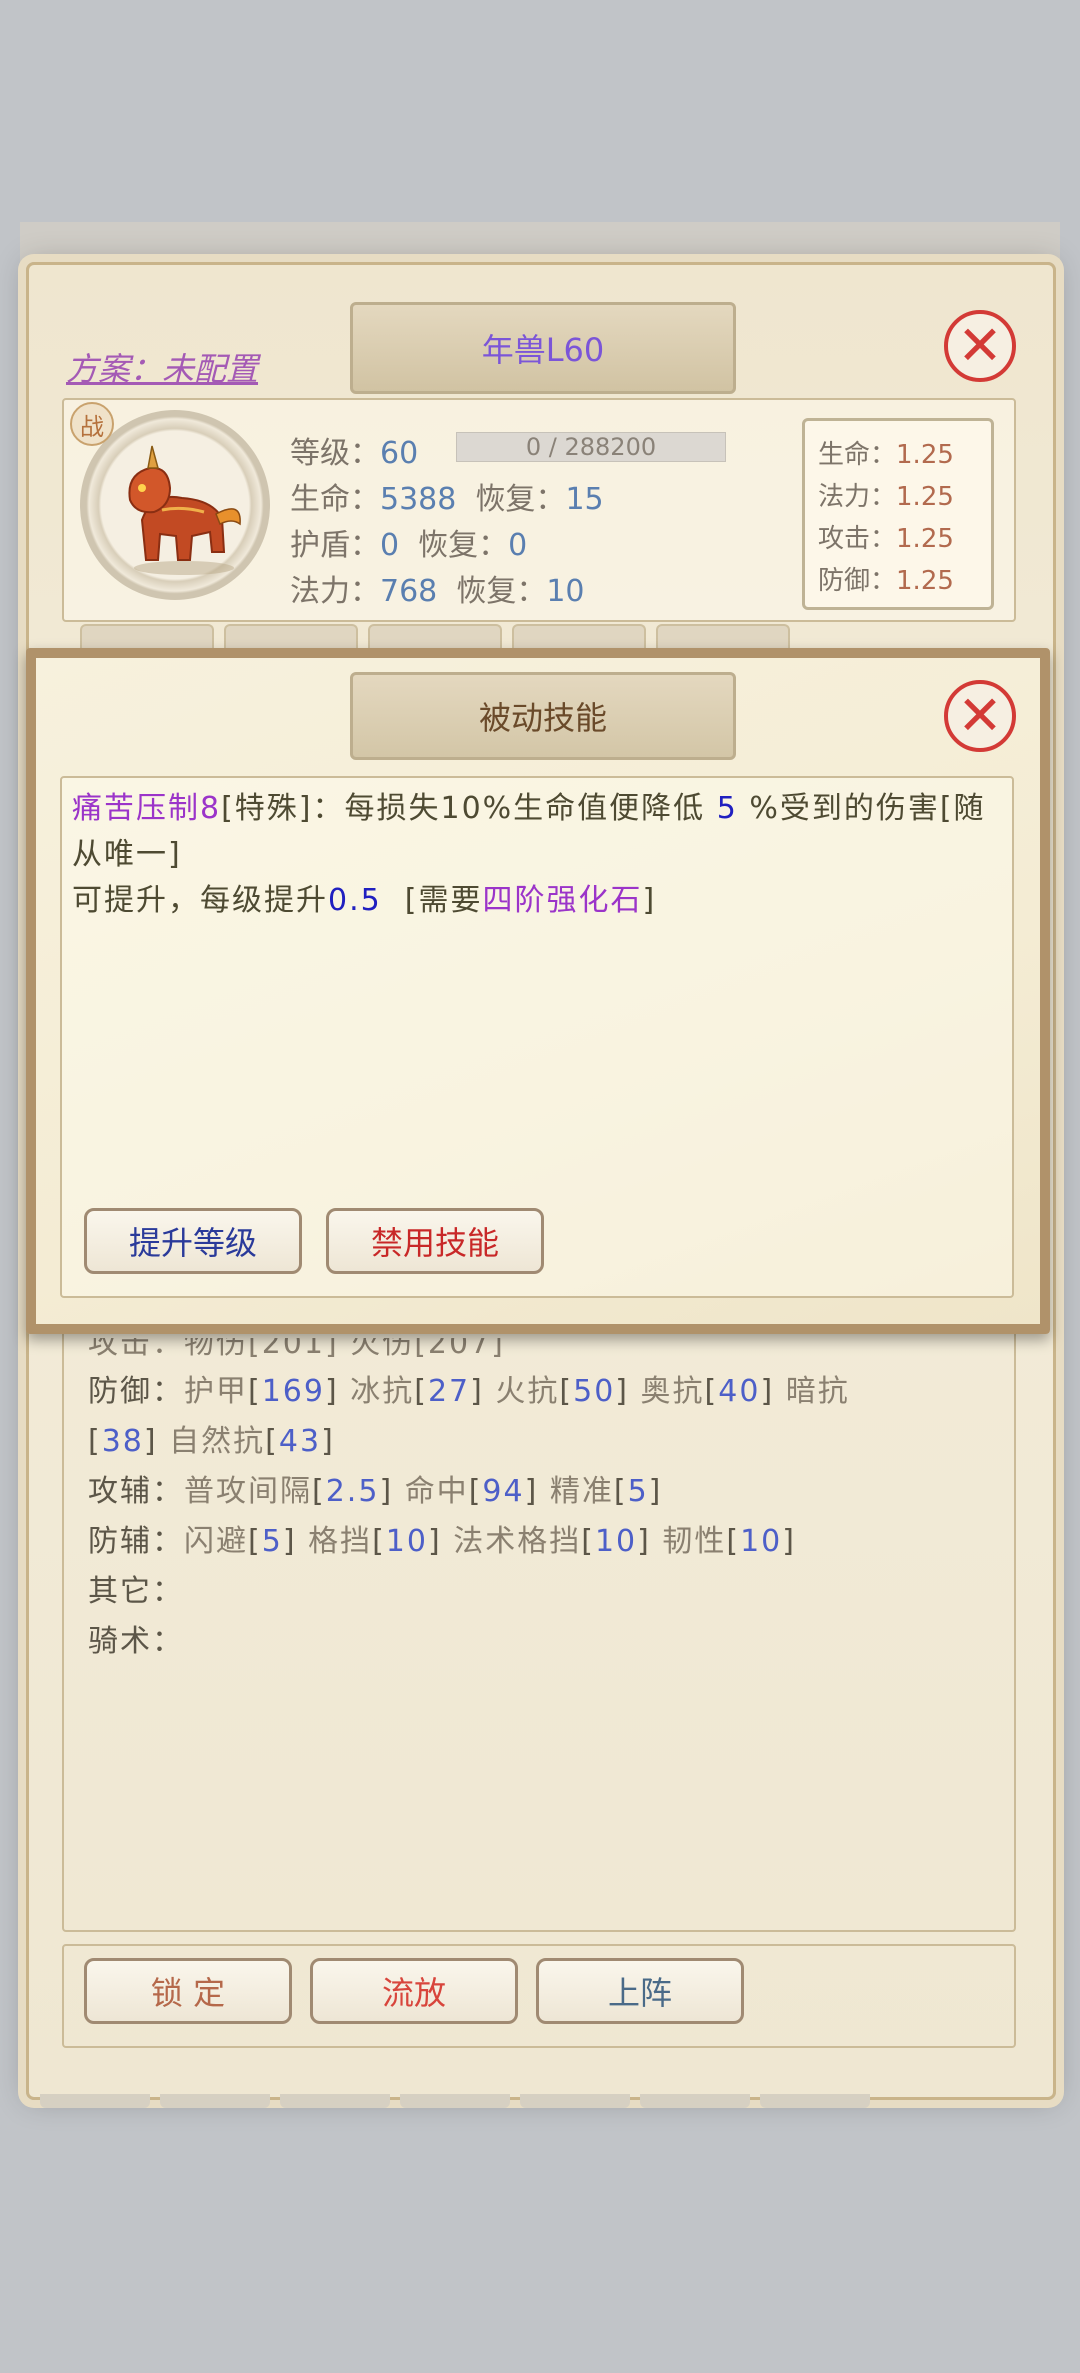 This screenshot has height=2373, width=1080. What do you see at coordinates (520, 499) in the screenshot?
I see `hp-regen-label: 恢复：` at bounding box center [520, 499].